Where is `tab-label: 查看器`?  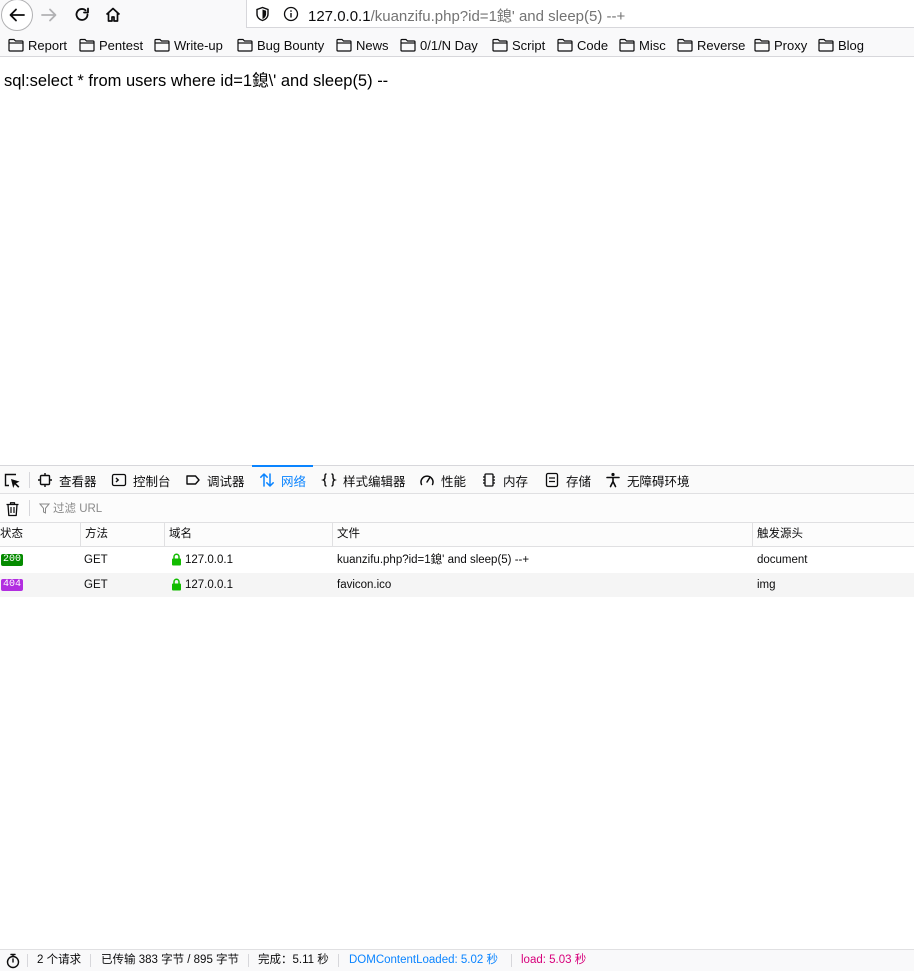
tab-label: 查看器 is located at coordinates (78, 481).